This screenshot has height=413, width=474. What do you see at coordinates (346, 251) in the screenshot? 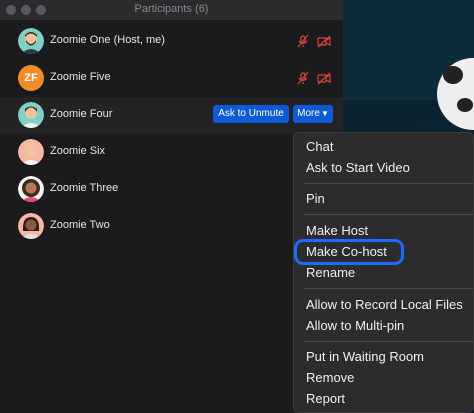
I see `menu-item-make-co-host: Make Co-host` at bounding box center [346, 251].